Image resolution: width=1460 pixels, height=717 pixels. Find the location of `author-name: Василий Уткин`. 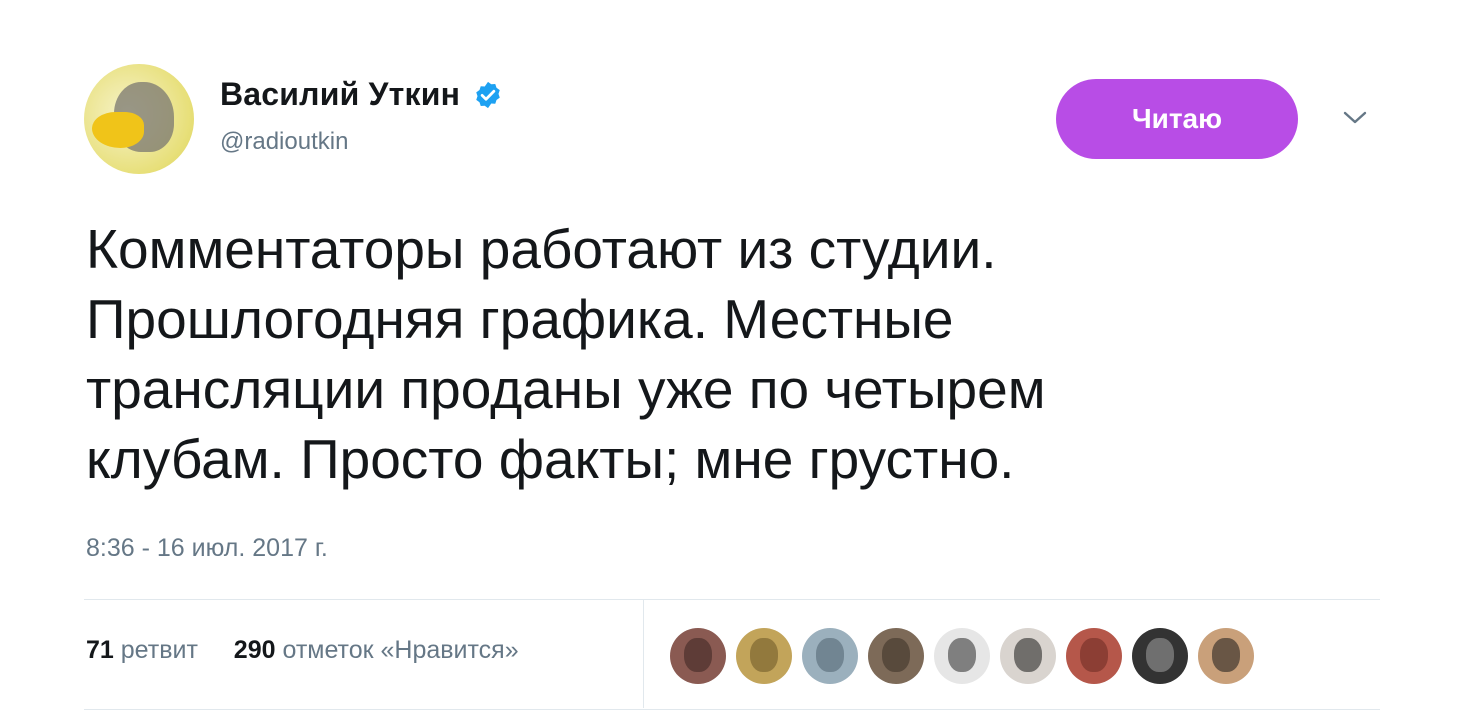

author-name: Василий Уткин is located at coordinates (340, 94).